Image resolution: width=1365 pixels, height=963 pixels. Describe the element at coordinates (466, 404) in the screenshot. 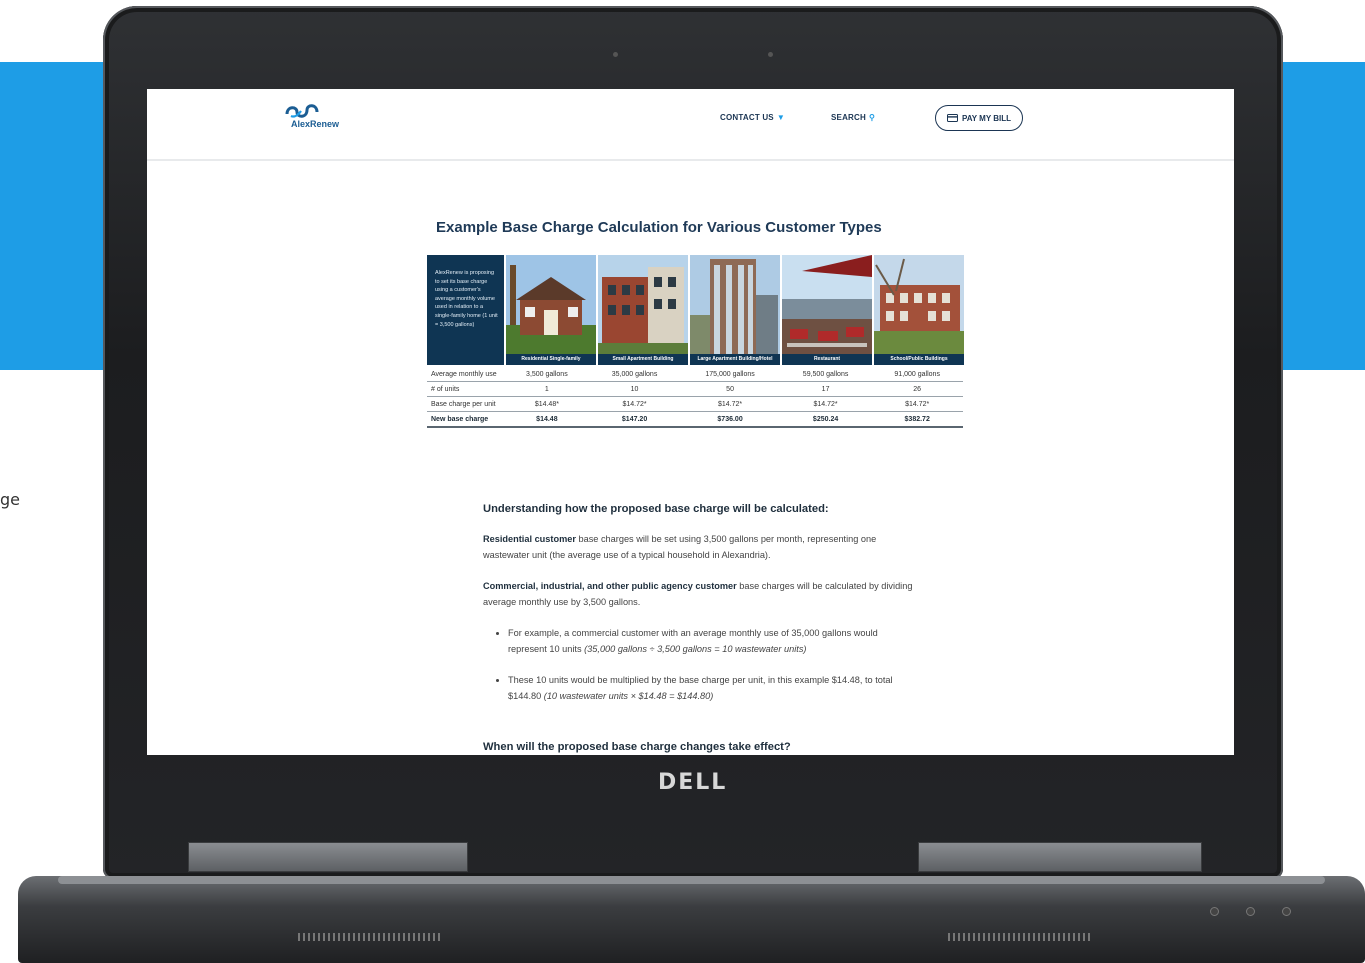

I see `row-label: Base charge per unit` at that location.